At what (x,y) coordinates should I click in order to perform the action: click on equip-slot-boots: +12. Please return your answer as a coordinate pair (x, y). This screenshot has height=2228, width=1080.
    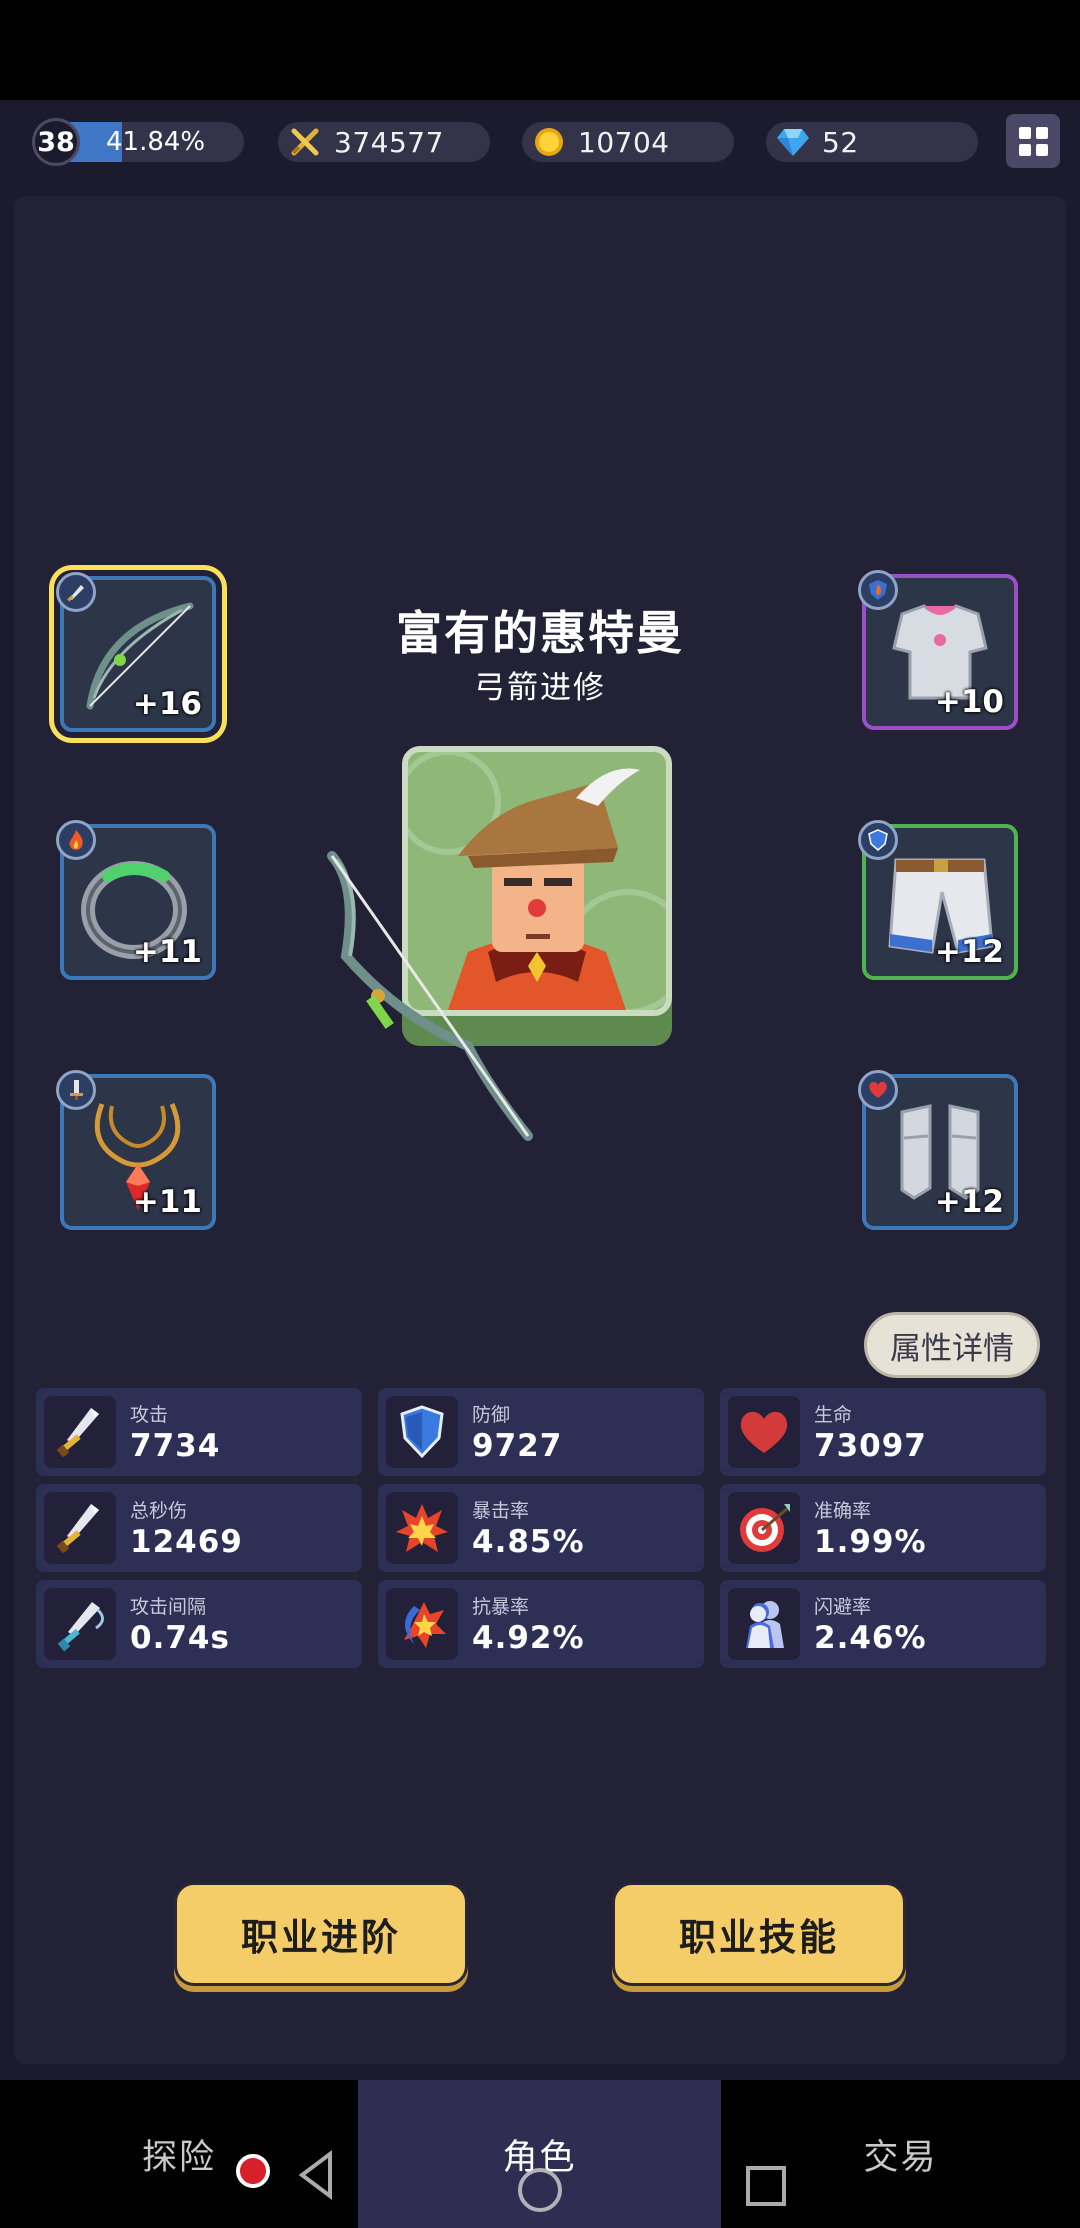
    Looking at the image, I should click on (938, 1150).